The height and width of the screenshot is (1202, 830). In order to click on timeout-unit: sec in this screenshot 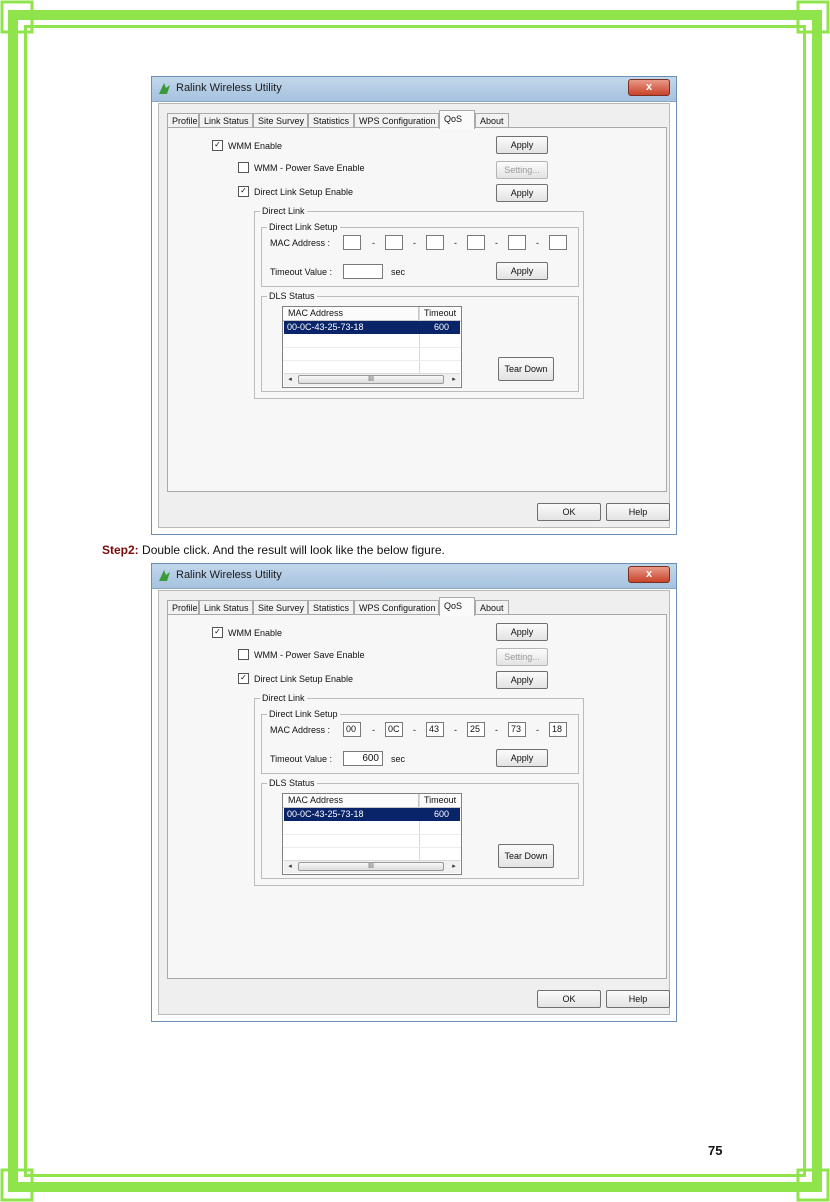, I will do `click(398, 759)`.